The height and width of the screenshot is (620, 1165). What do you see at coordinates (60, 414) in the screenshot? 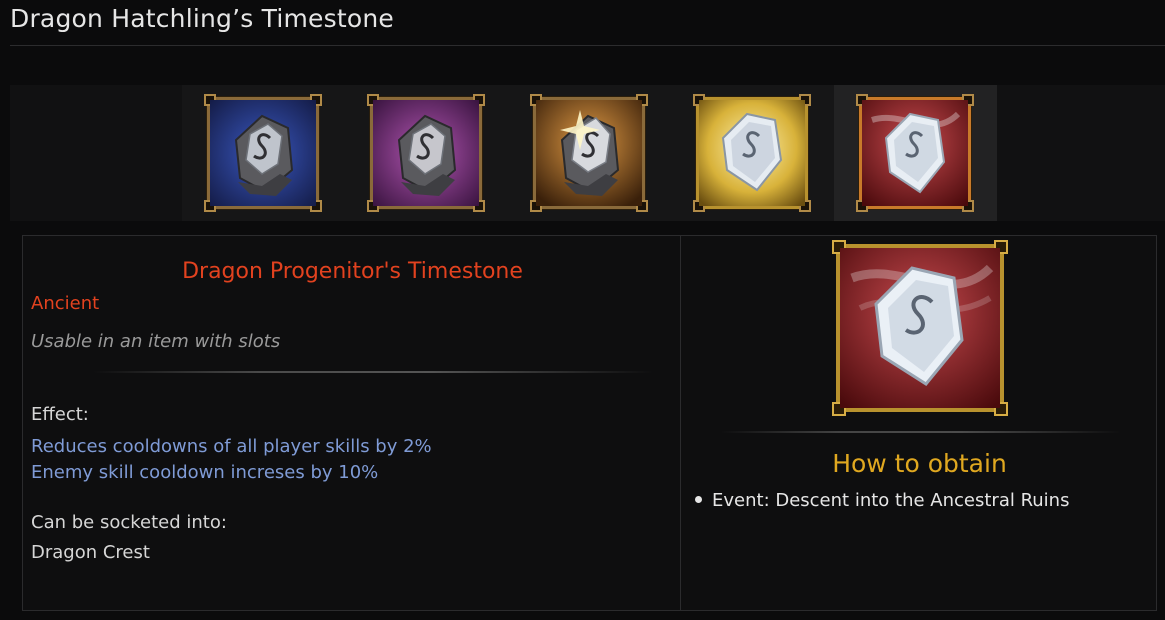
I see `effect-label: Effect:` at bounding box center [60, 414].